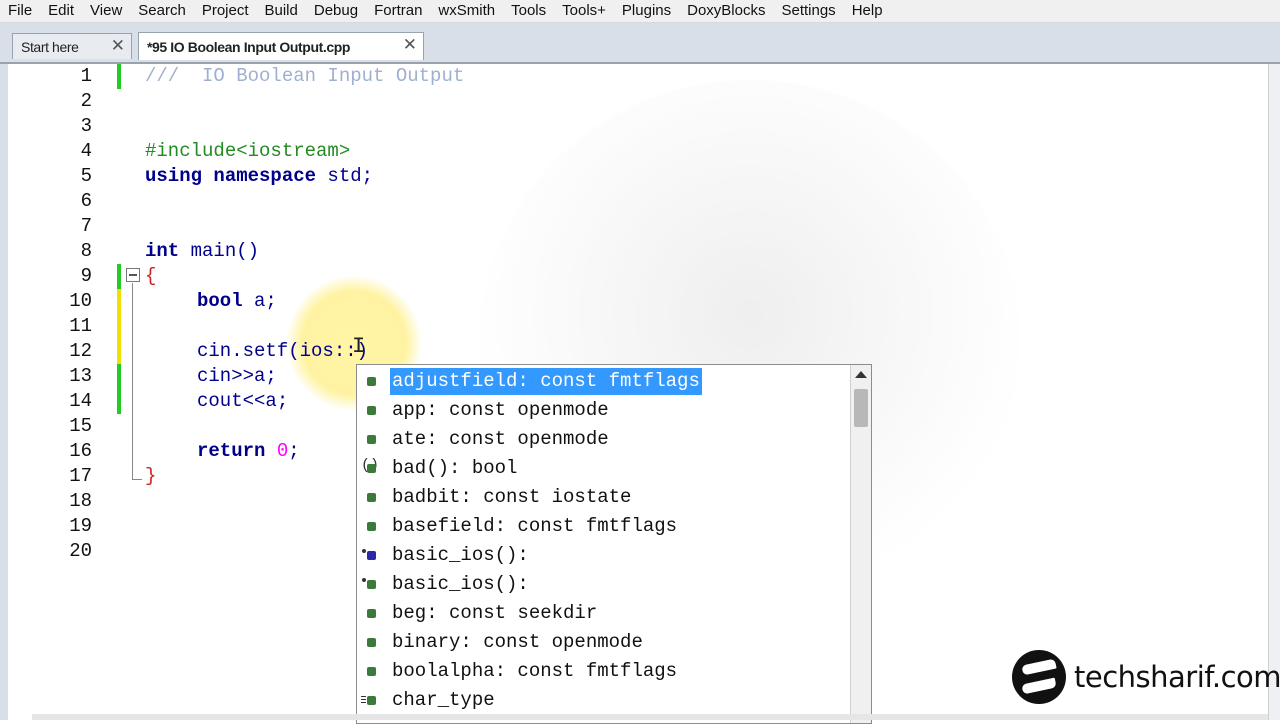 This screenshot has height=724, width=1280. I want to click on brand-text: techsharif.com, so click(1177, 677).